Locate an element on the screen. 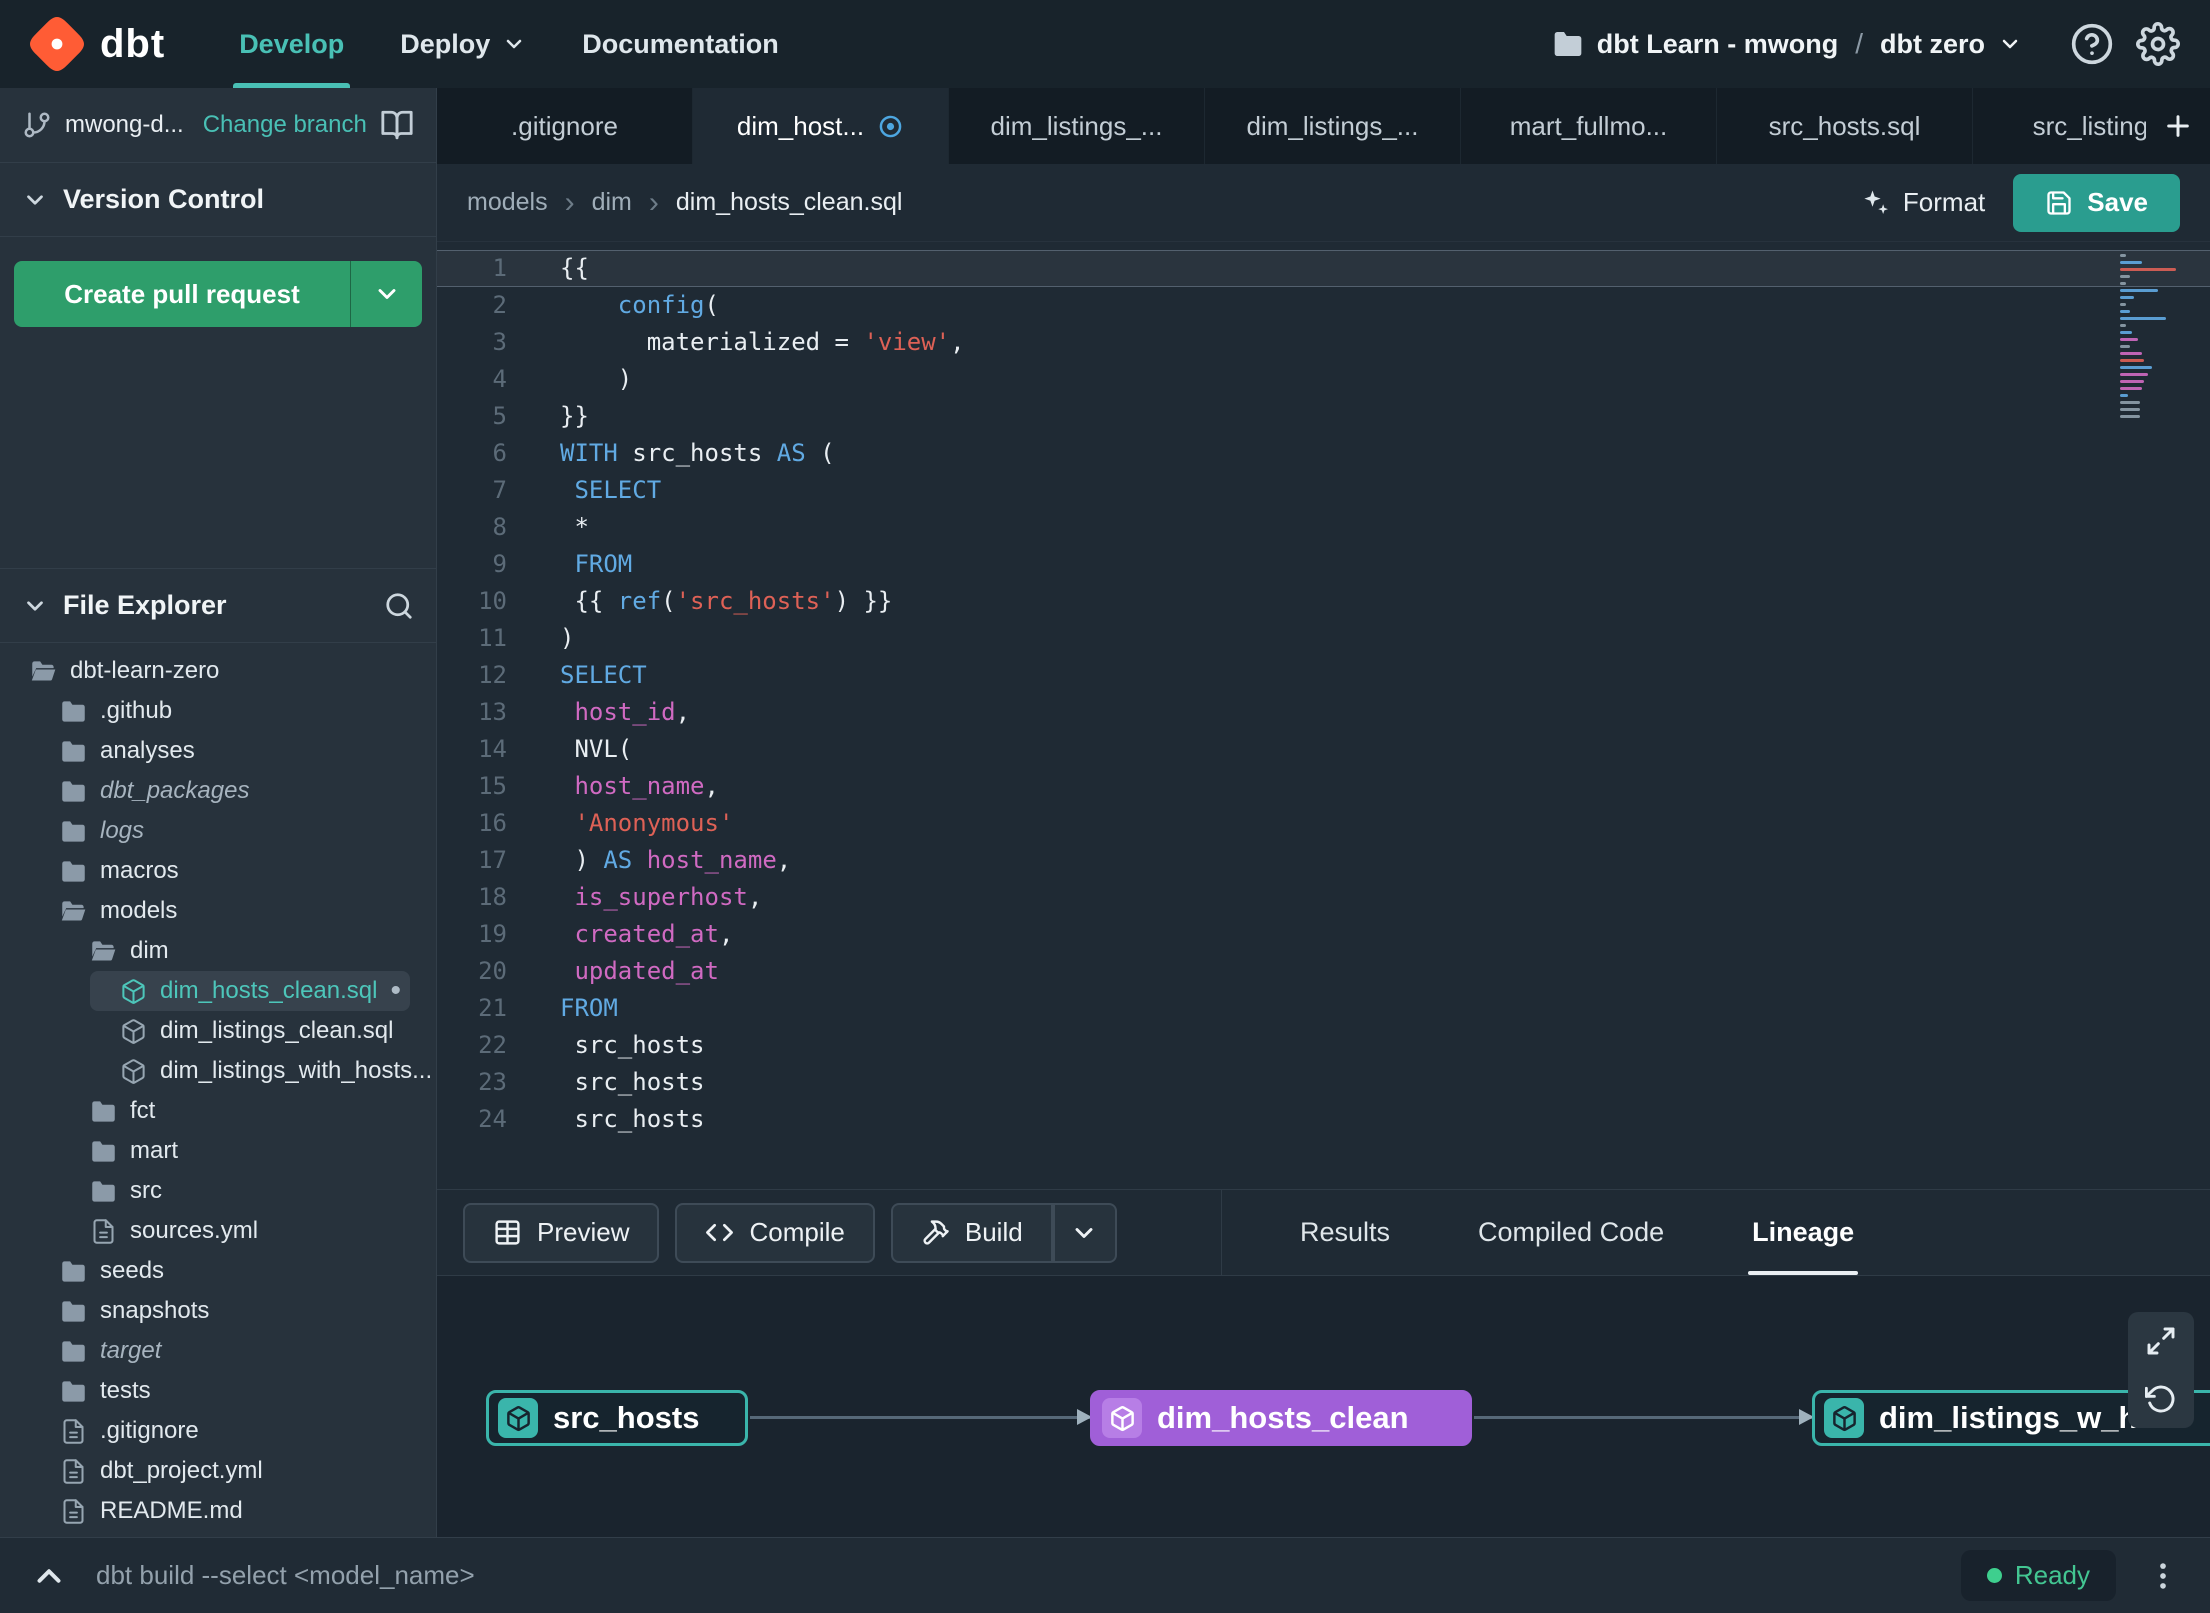  tree-item-github: .github is located at coordinates (218, 711).